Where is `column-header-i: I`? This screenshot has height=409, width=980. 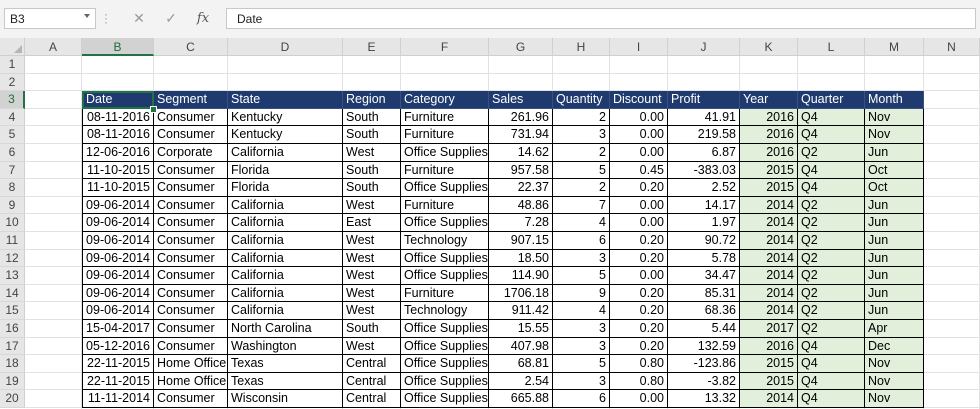
column-header-i: I is located at coordinates (639, 47).